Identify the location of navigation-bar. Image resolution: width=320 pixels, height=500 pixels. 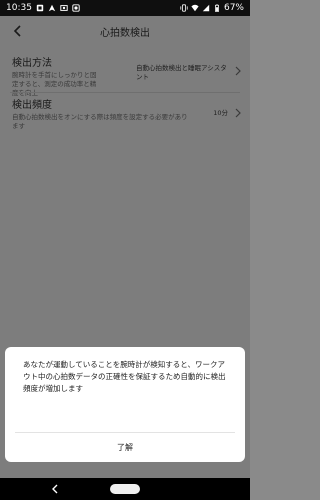
(125, 489).